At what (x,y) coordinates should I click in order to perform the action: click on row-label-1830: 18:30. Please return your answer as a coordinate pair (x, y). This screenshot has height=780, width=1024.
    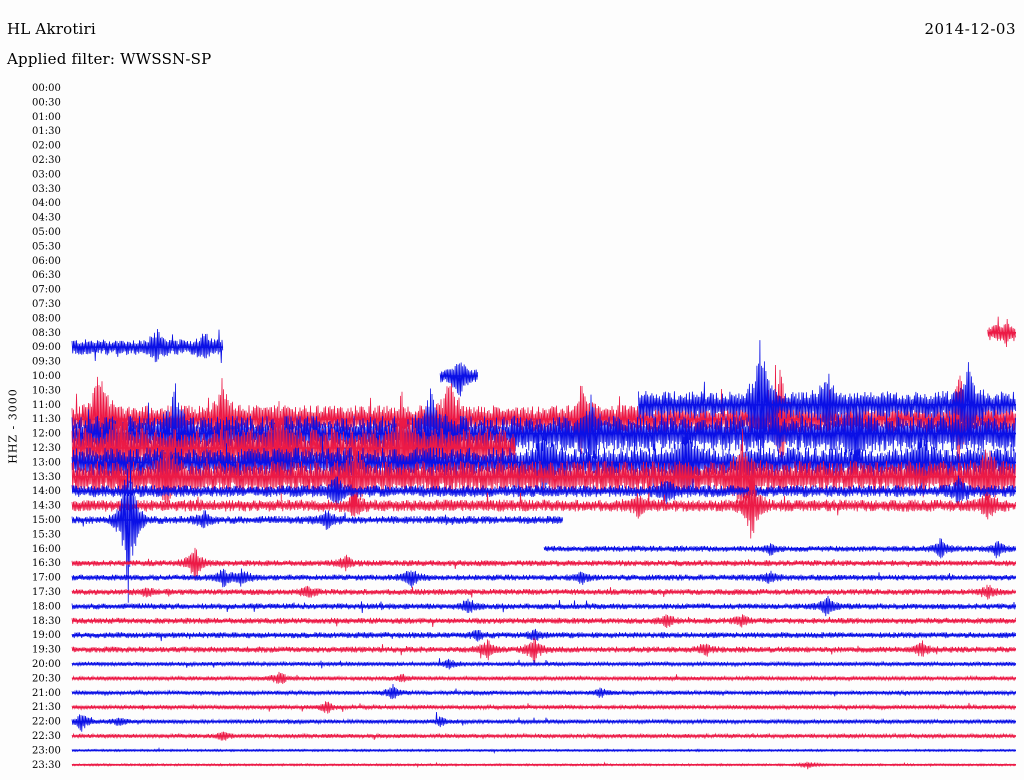
    Looking at the image, I should click on (46, 621).